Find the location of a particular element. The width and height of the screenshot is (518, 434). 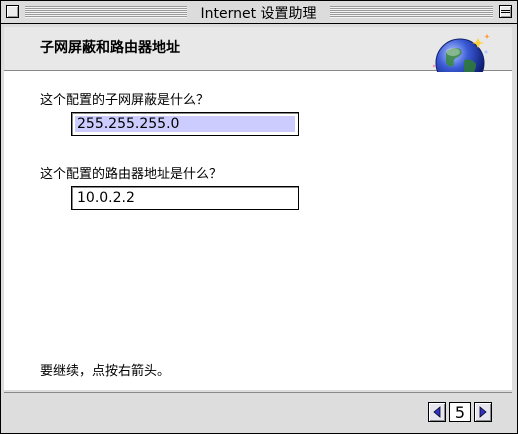

next-button is located at coordinates (483, 412).